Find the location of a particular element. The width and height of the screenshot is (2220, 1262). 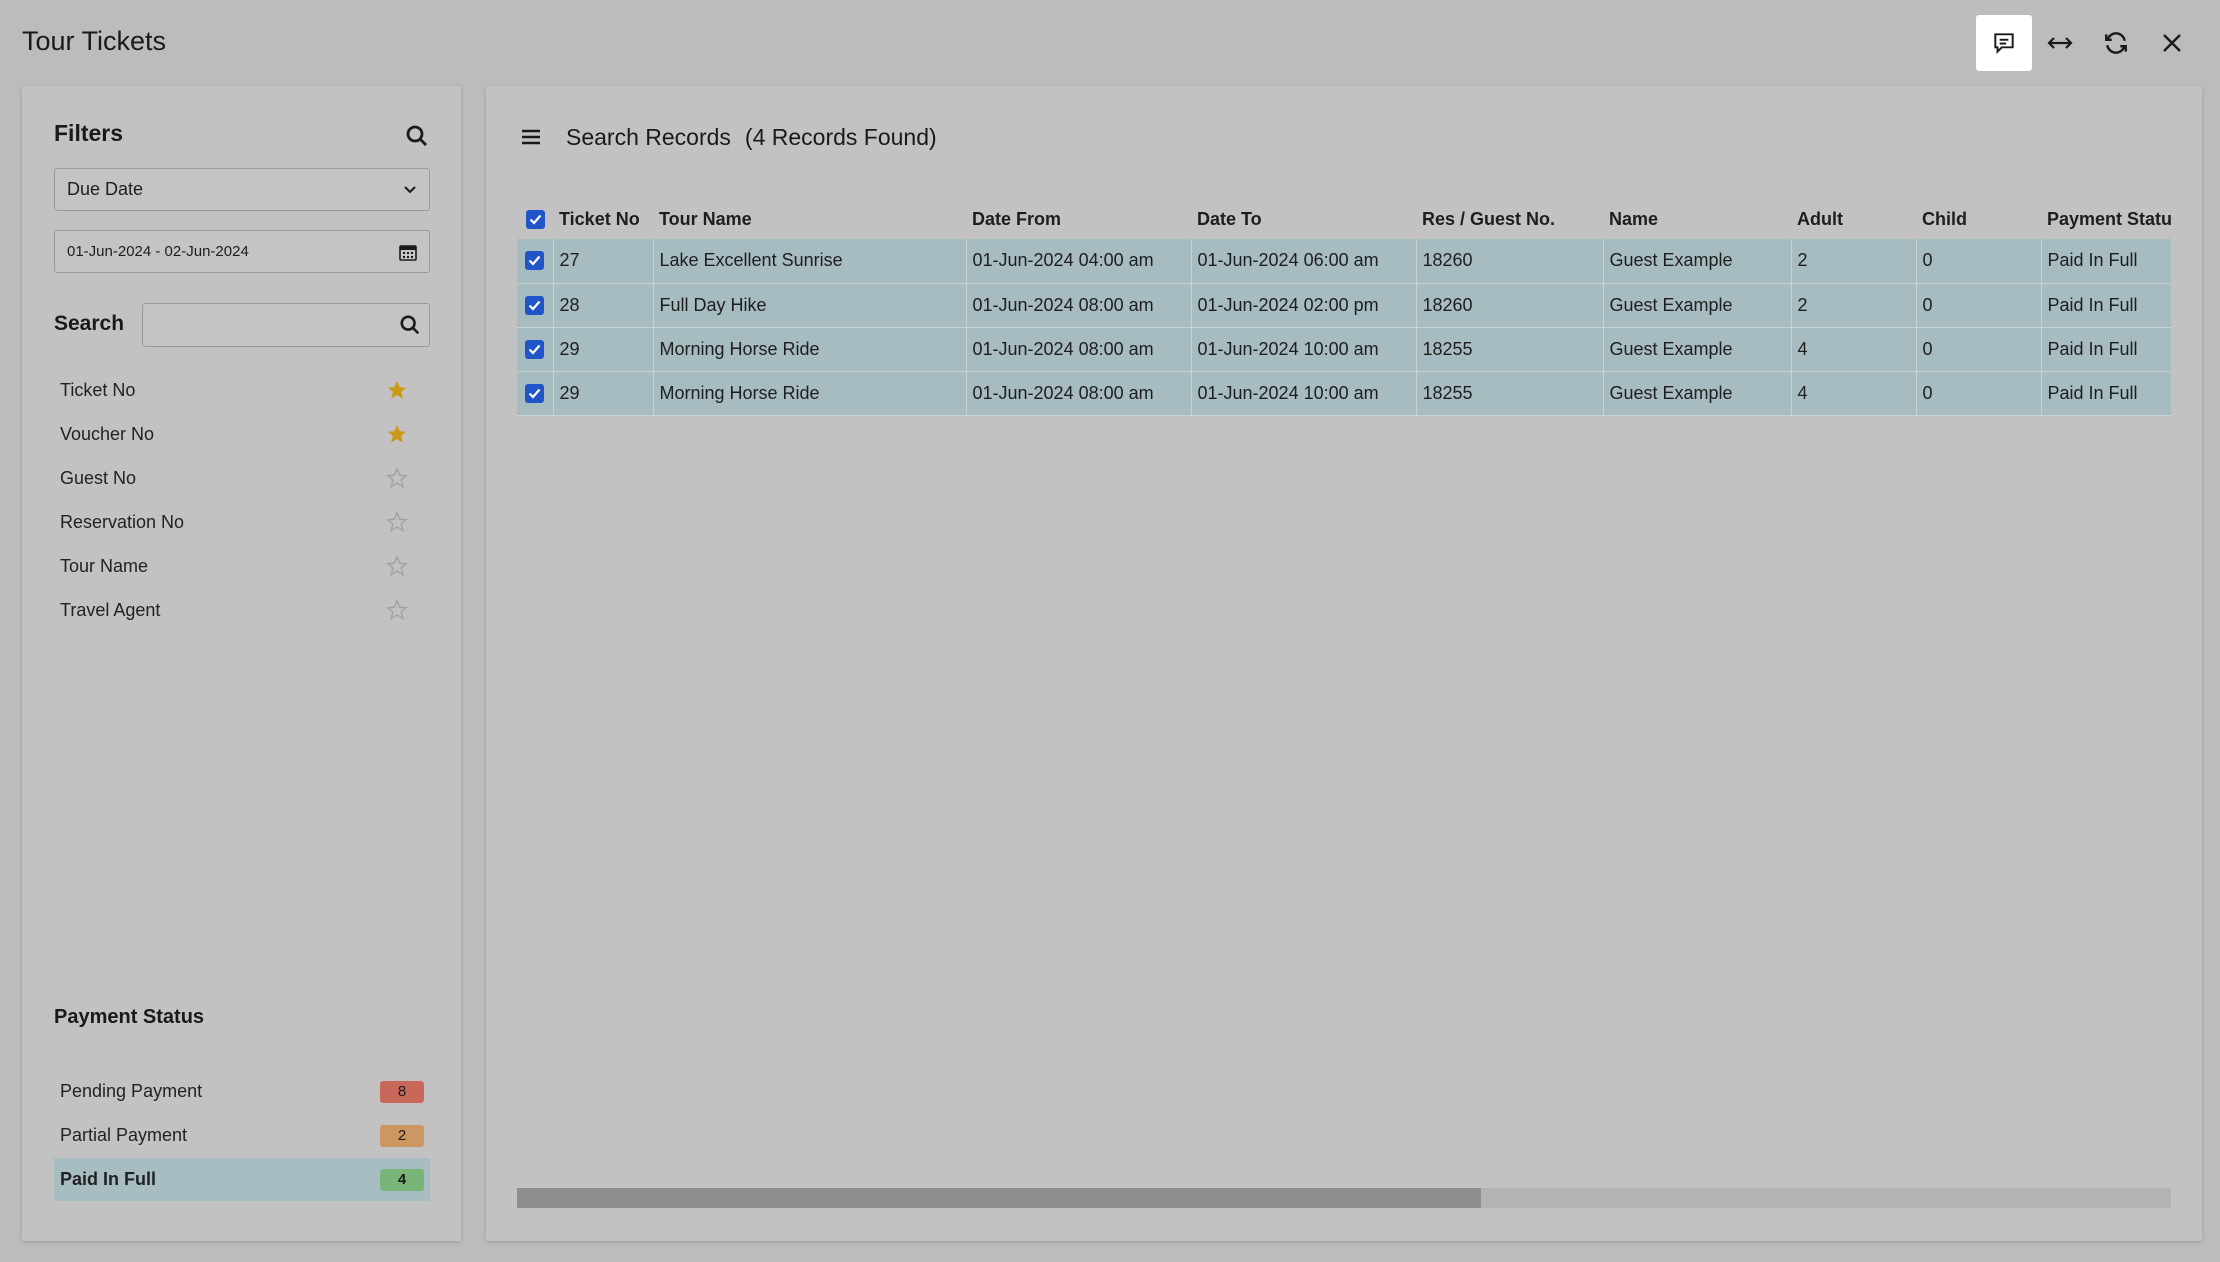

cell-date-from: 01-Jun-2024 08:00 am is located at coordinates (1079, 305).